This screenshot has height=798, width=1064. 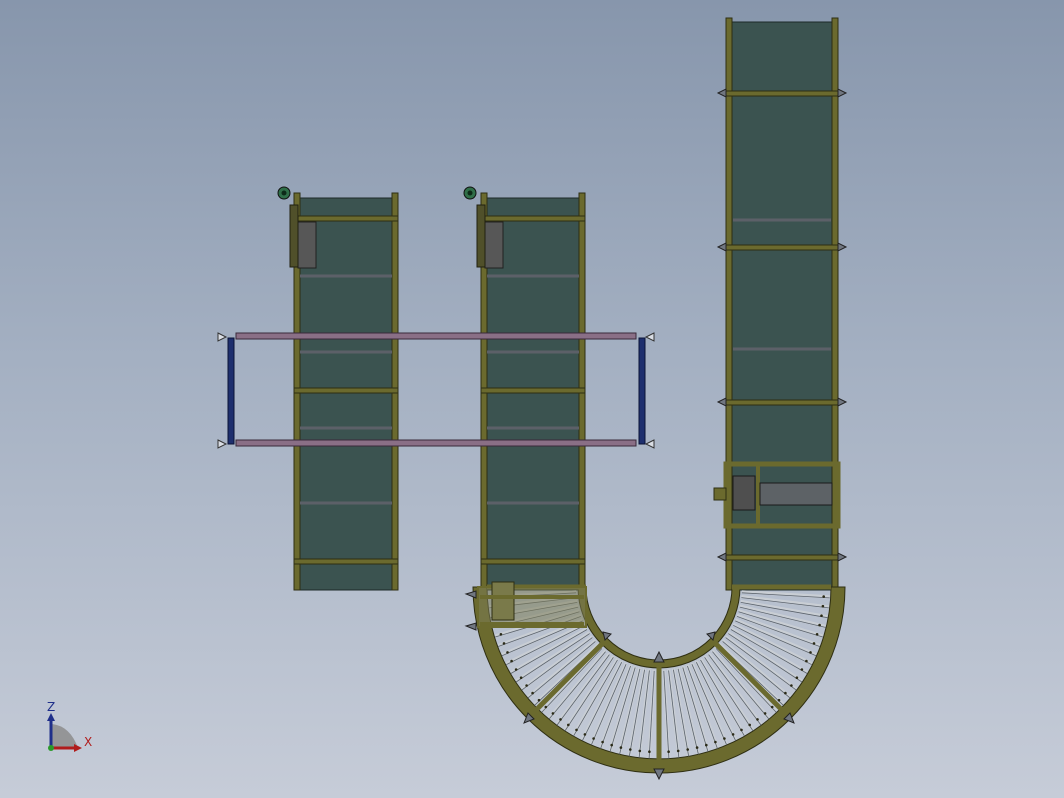 What do you see at coordinates (533, 390) in the screenshot?
I see `middle-cross-bar-middle` at bounding box center [533, 390].